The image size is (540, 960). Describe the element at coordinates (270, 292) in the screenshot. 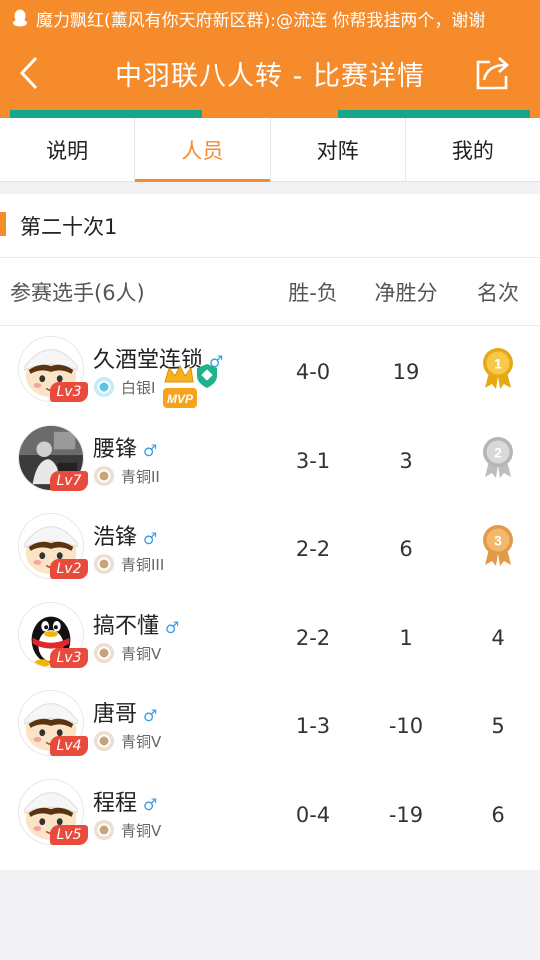

I see `table-header: 参赛选手(6人) 胜-负 净胜分 名次` at that location.